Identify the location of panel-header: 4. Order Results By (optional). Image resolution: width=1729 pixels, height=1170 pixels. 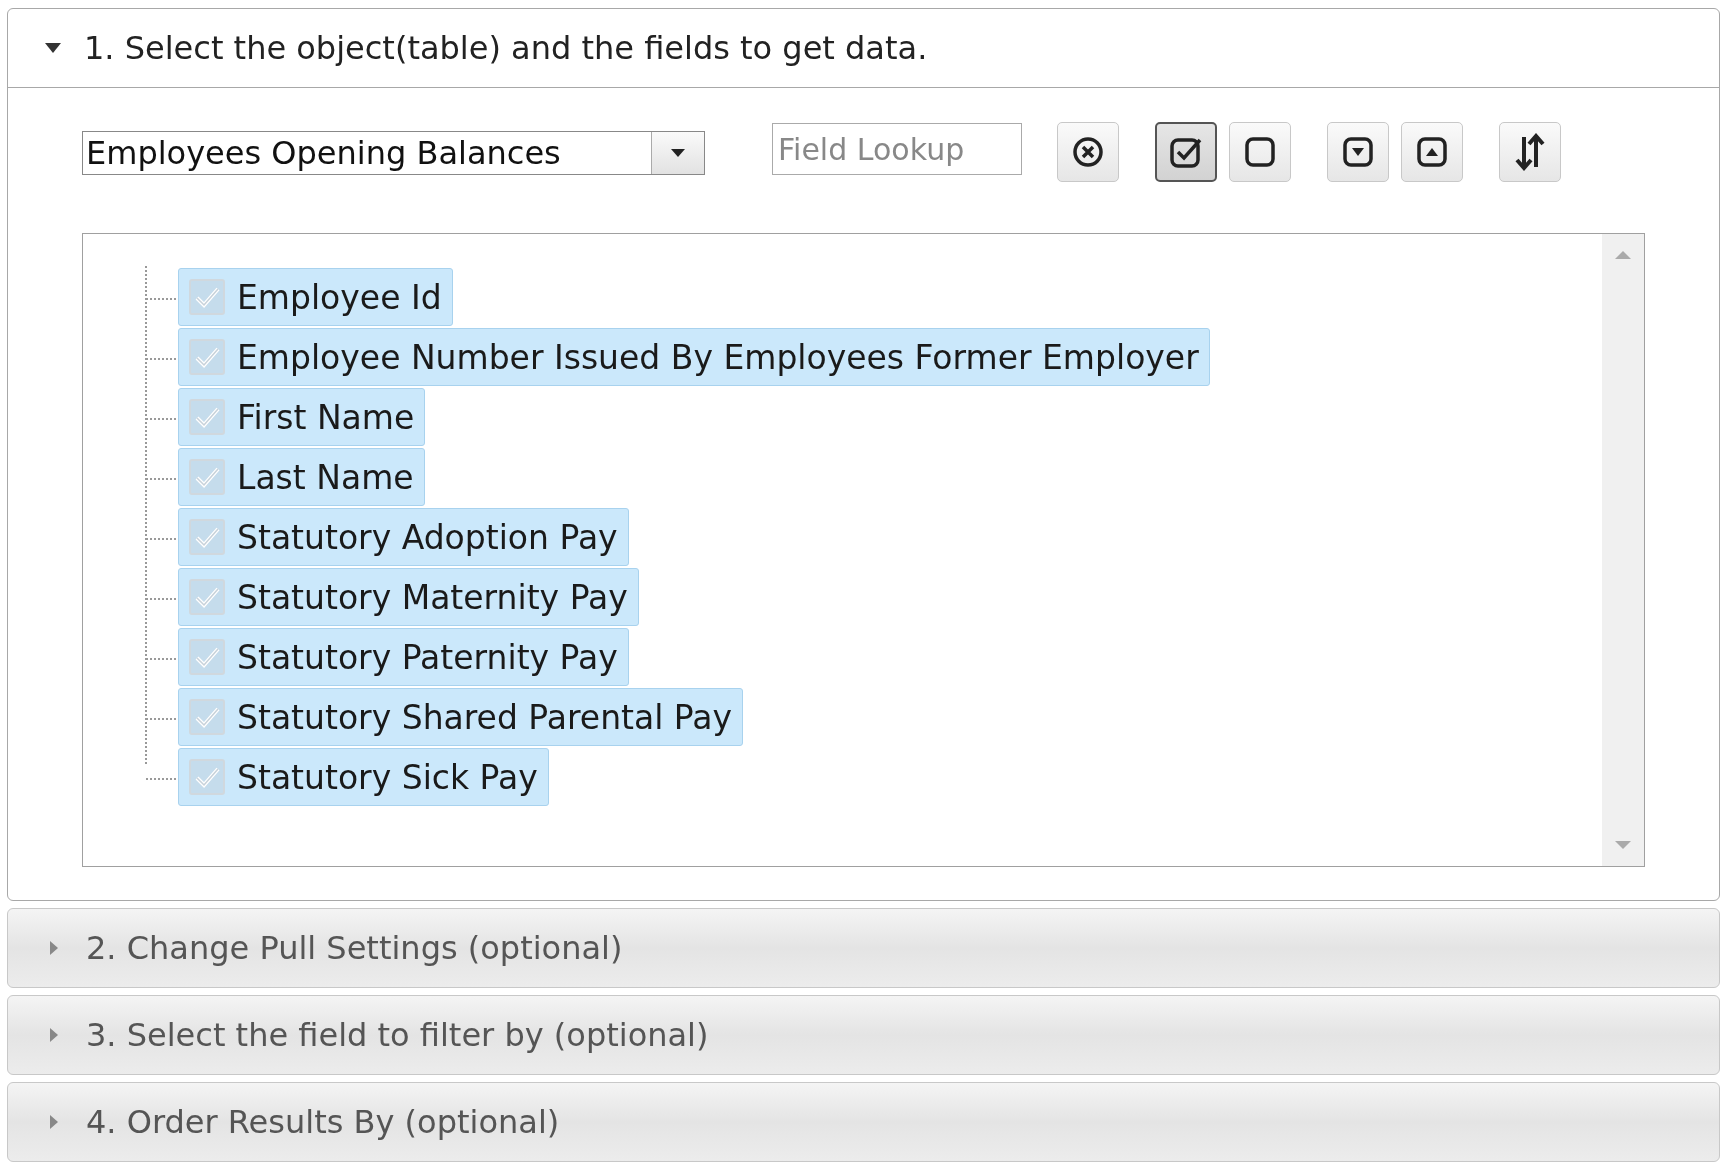
(863, 1122).